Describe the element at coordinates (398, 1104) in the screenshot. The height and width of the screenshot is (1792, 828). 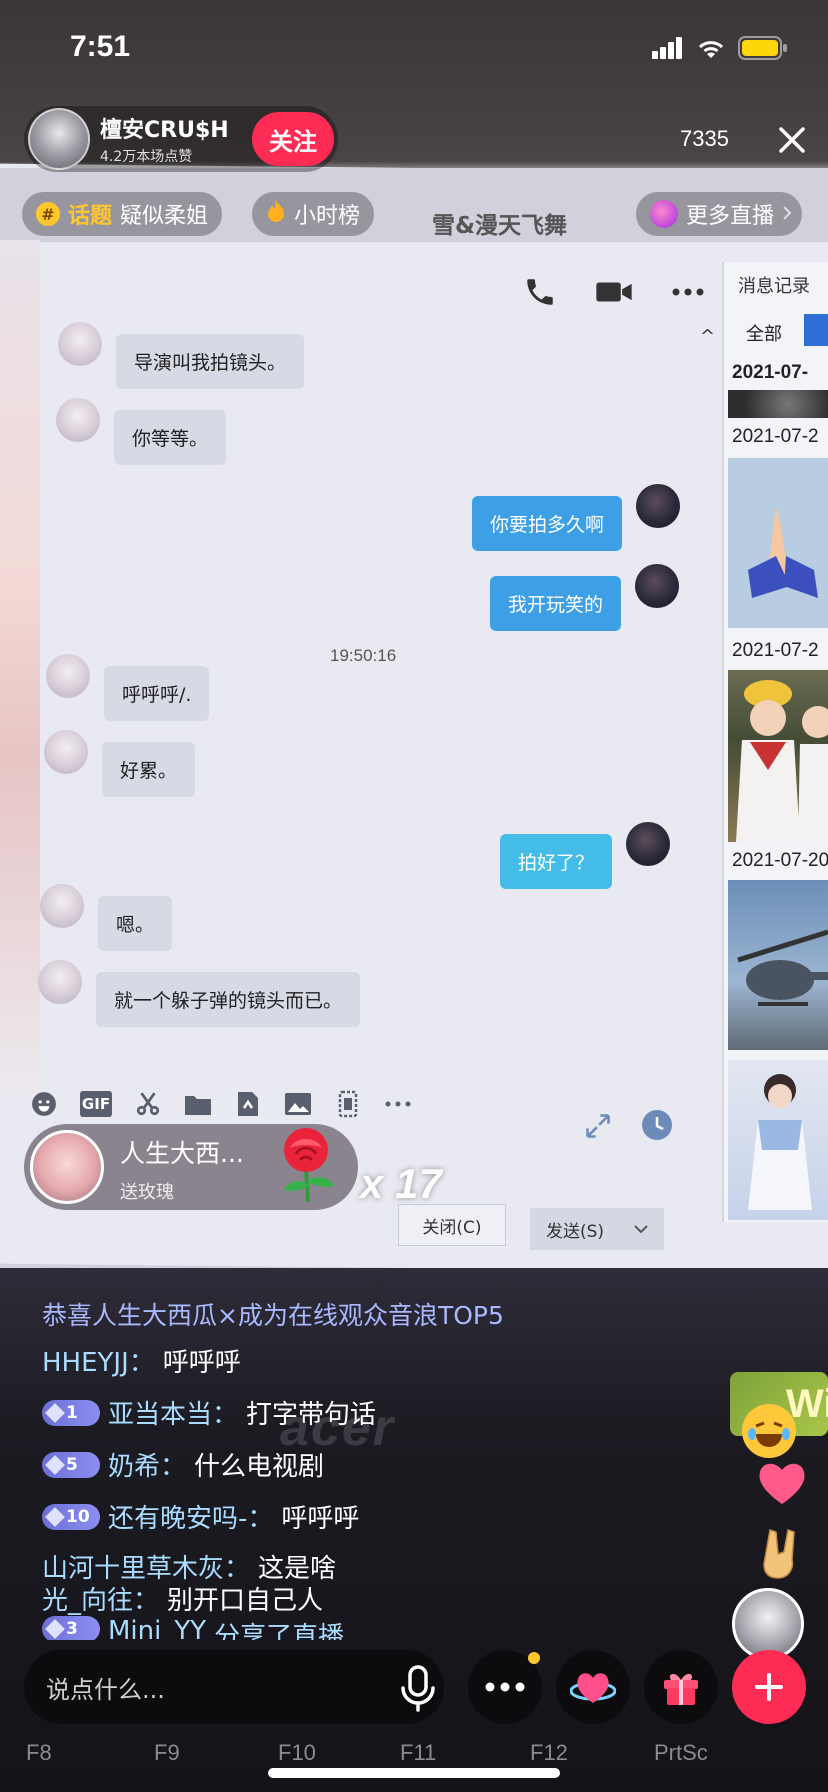
I see `more-tools-icon` at that location.